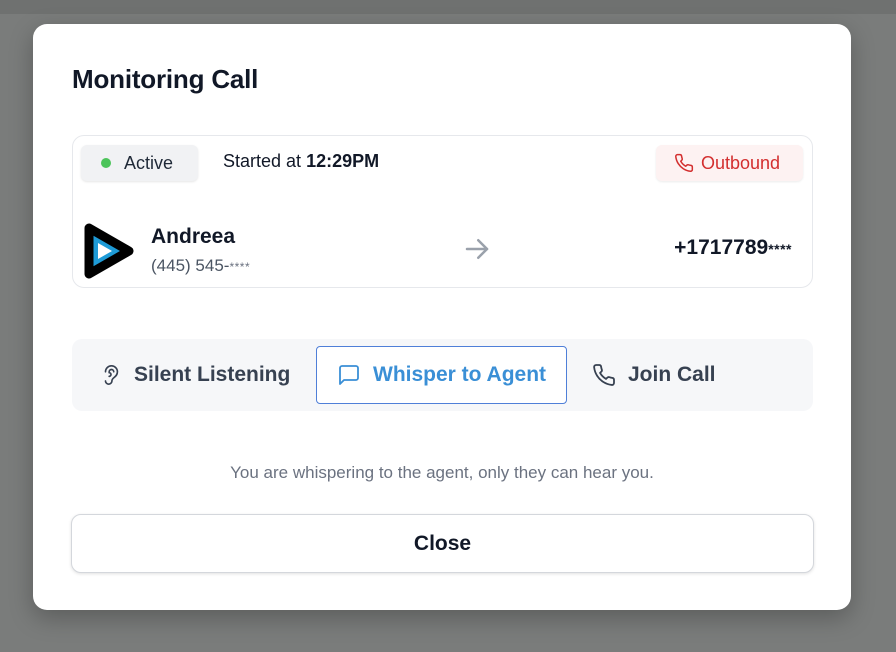 The image size is (896, 652). I want to click on silent-listening-button: Silent Listening, so click(195, 375).